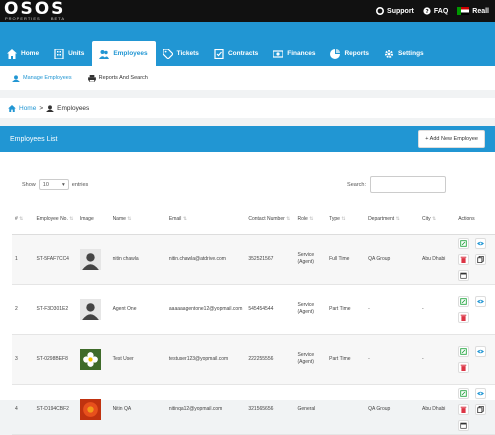 The image size is (495, 435). What do you see at coordinates (76, 53) in the screenshot?
I see `nav-item-label: Units` at bounding box center [76, 53].